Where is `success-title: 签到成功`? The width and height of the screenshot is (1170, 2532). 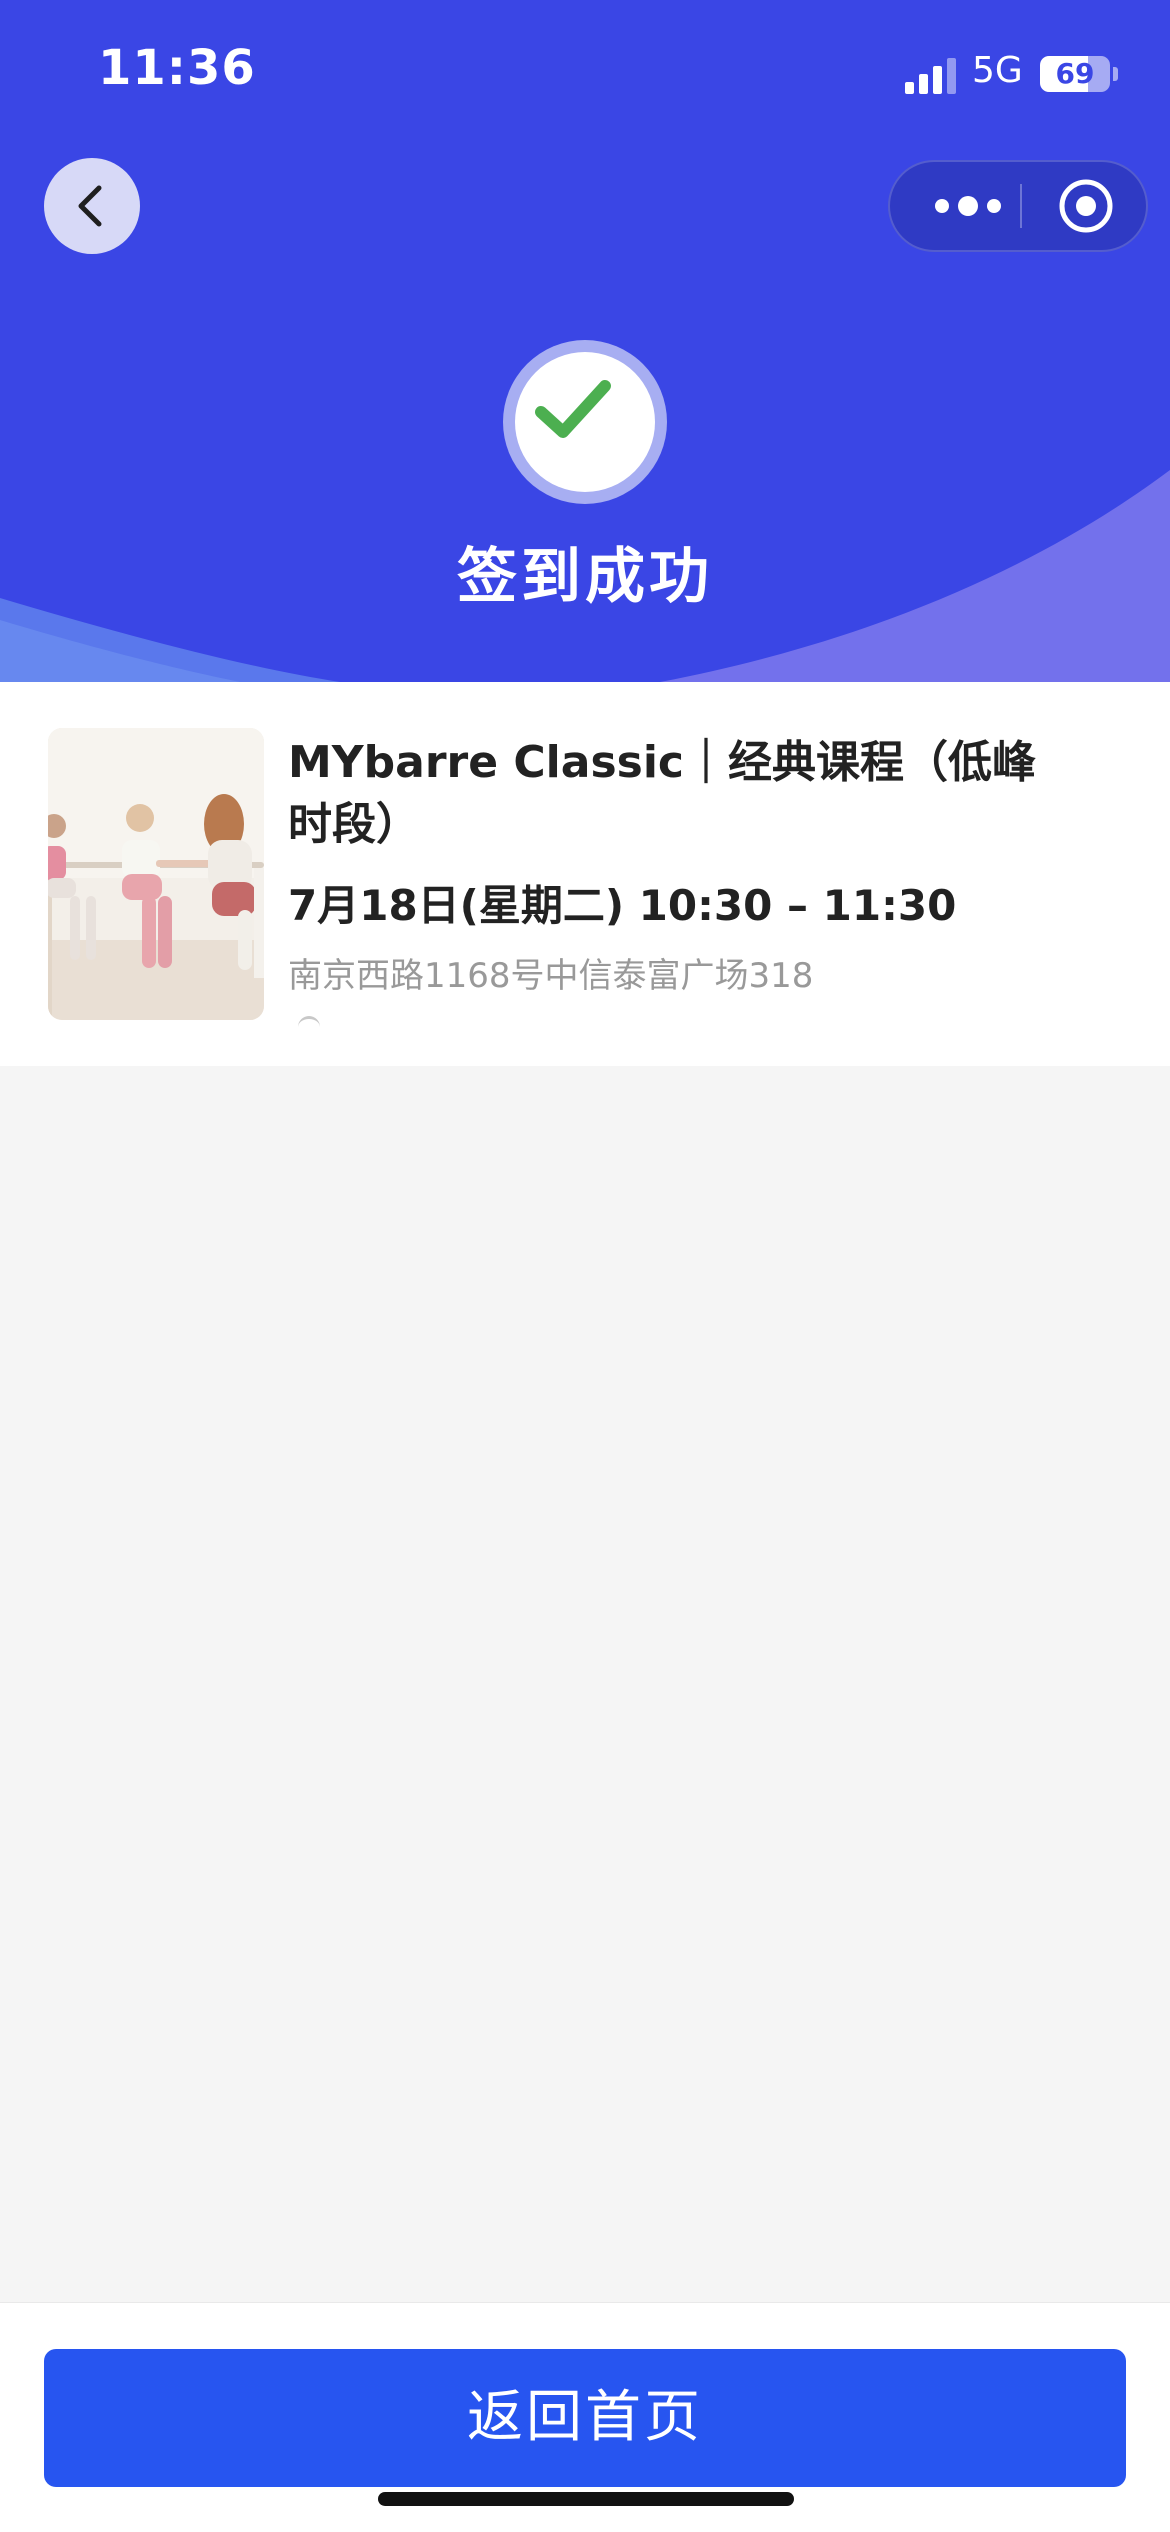 success-title: 签到成功 is located at coordinates (585, 577).